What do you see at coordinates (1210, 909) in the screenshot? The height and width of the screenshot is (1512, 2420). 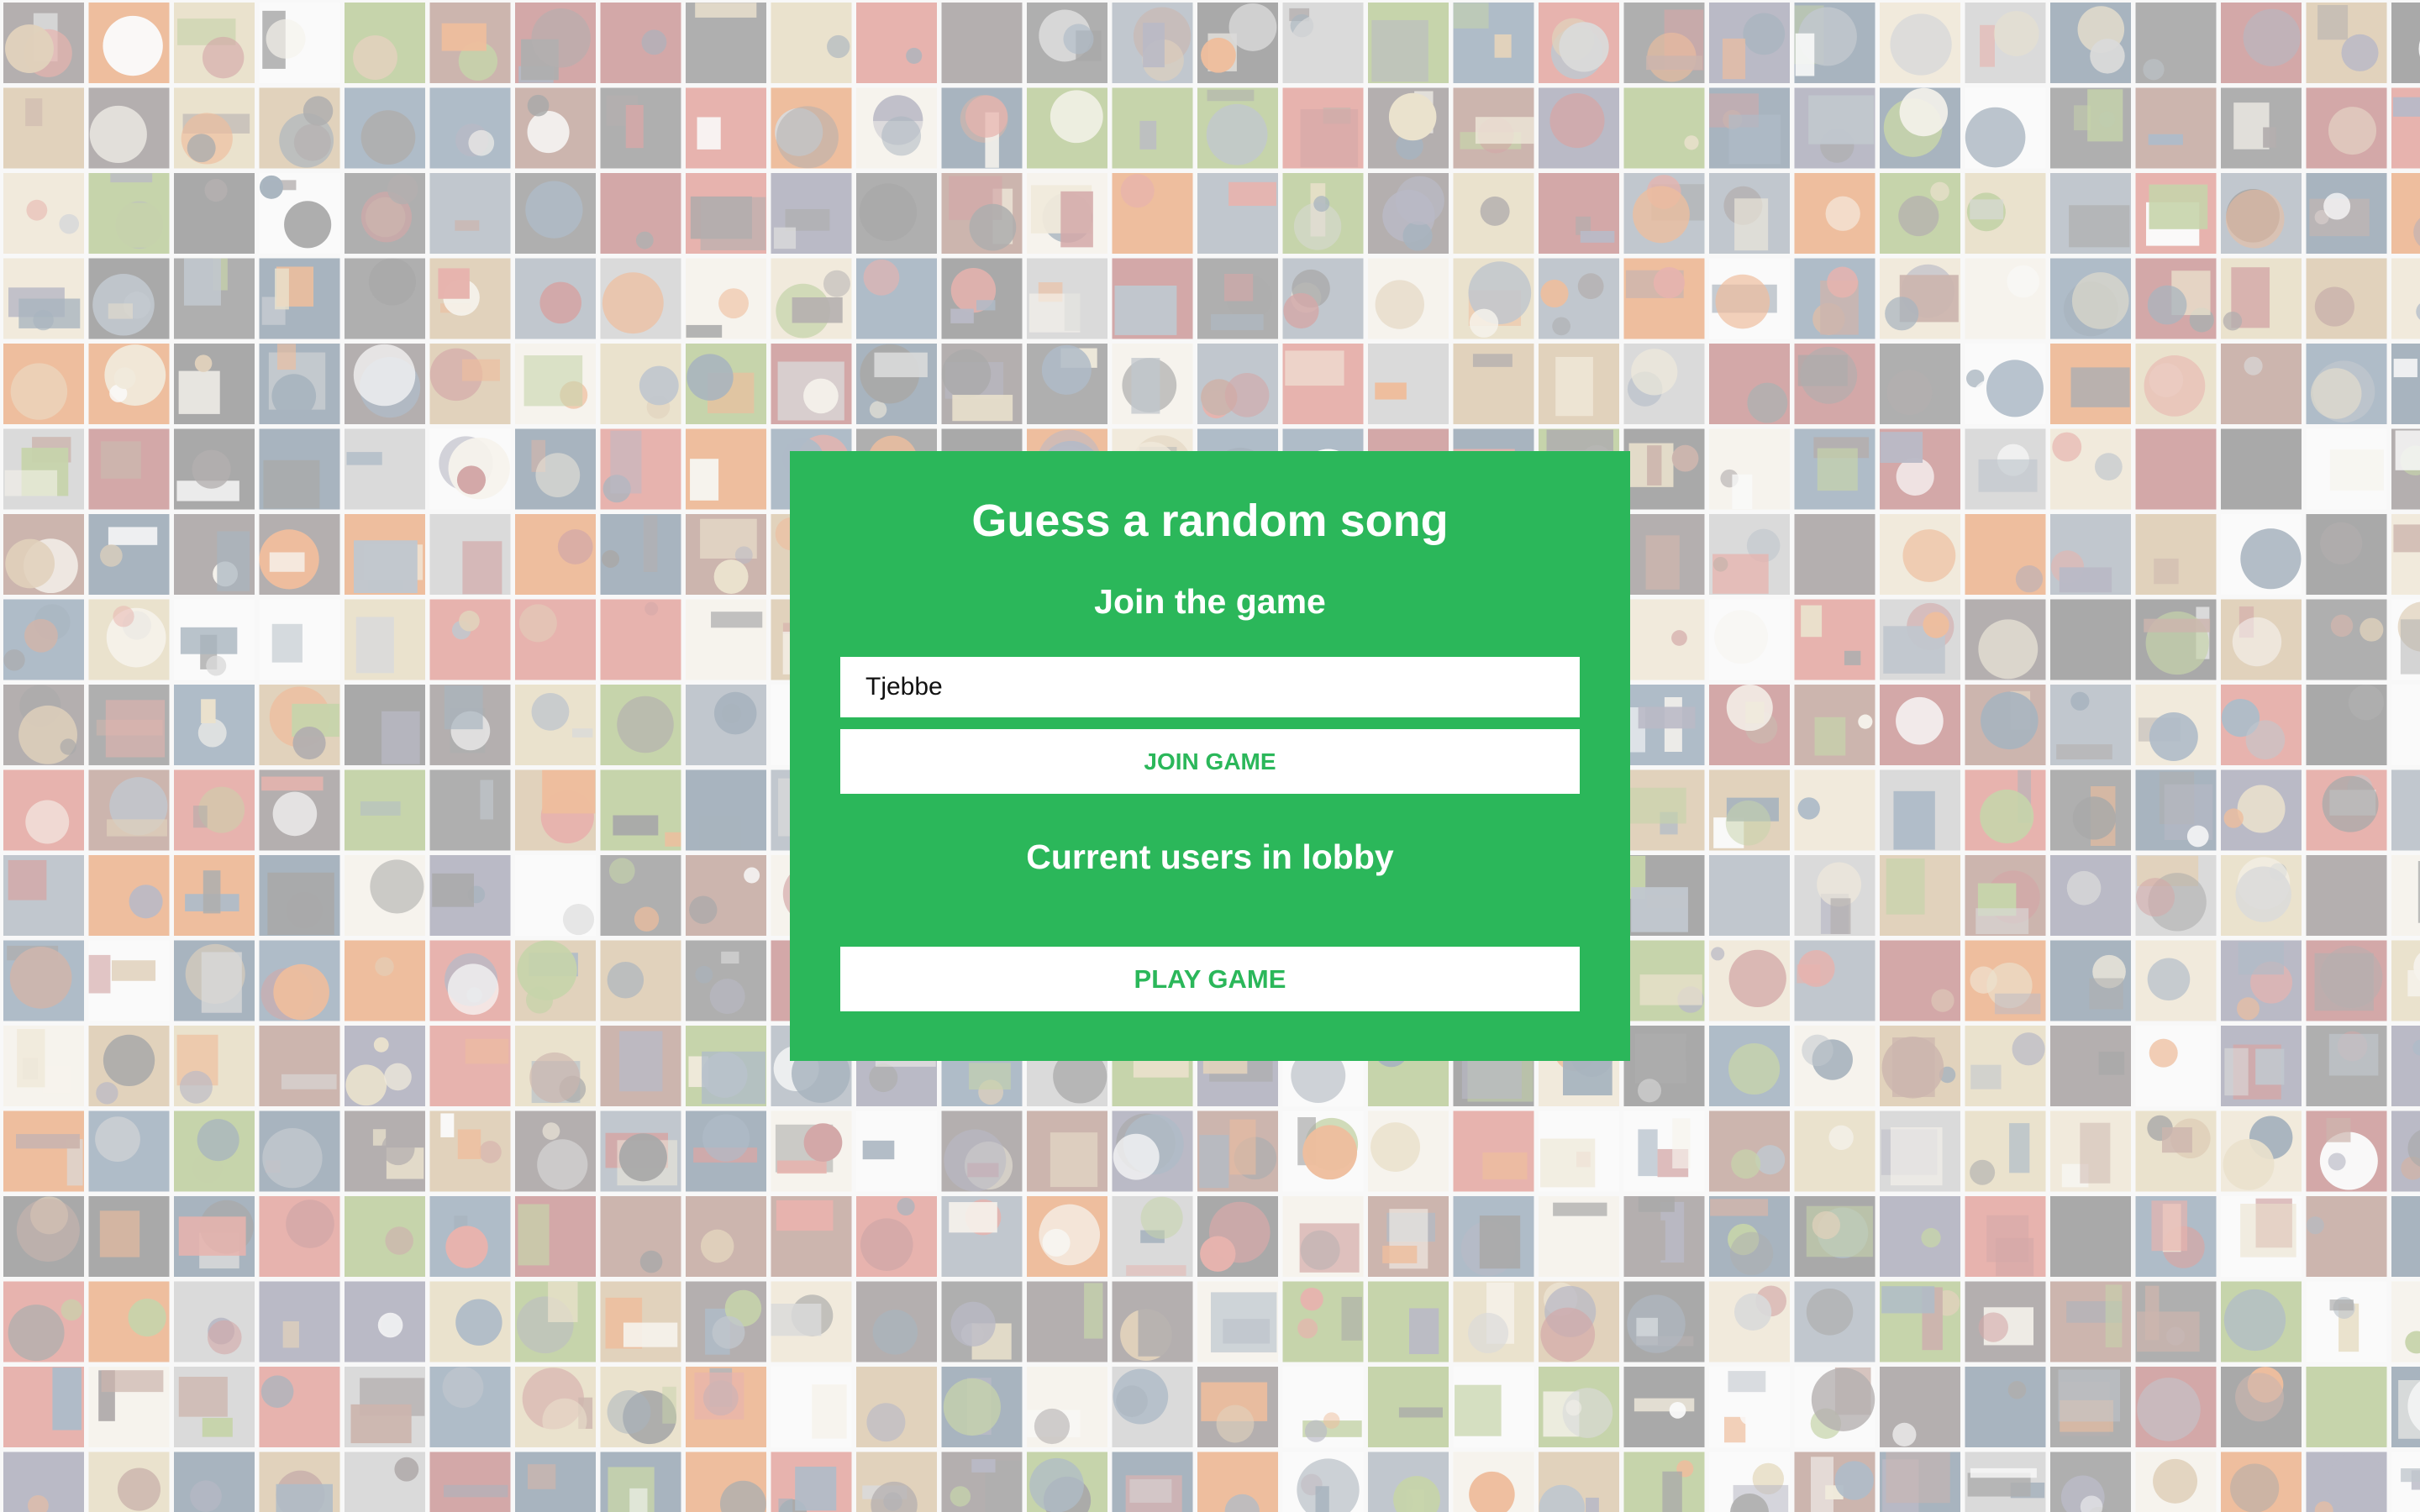 I see `lobby-users-list` at bounding box center [1210, 909].